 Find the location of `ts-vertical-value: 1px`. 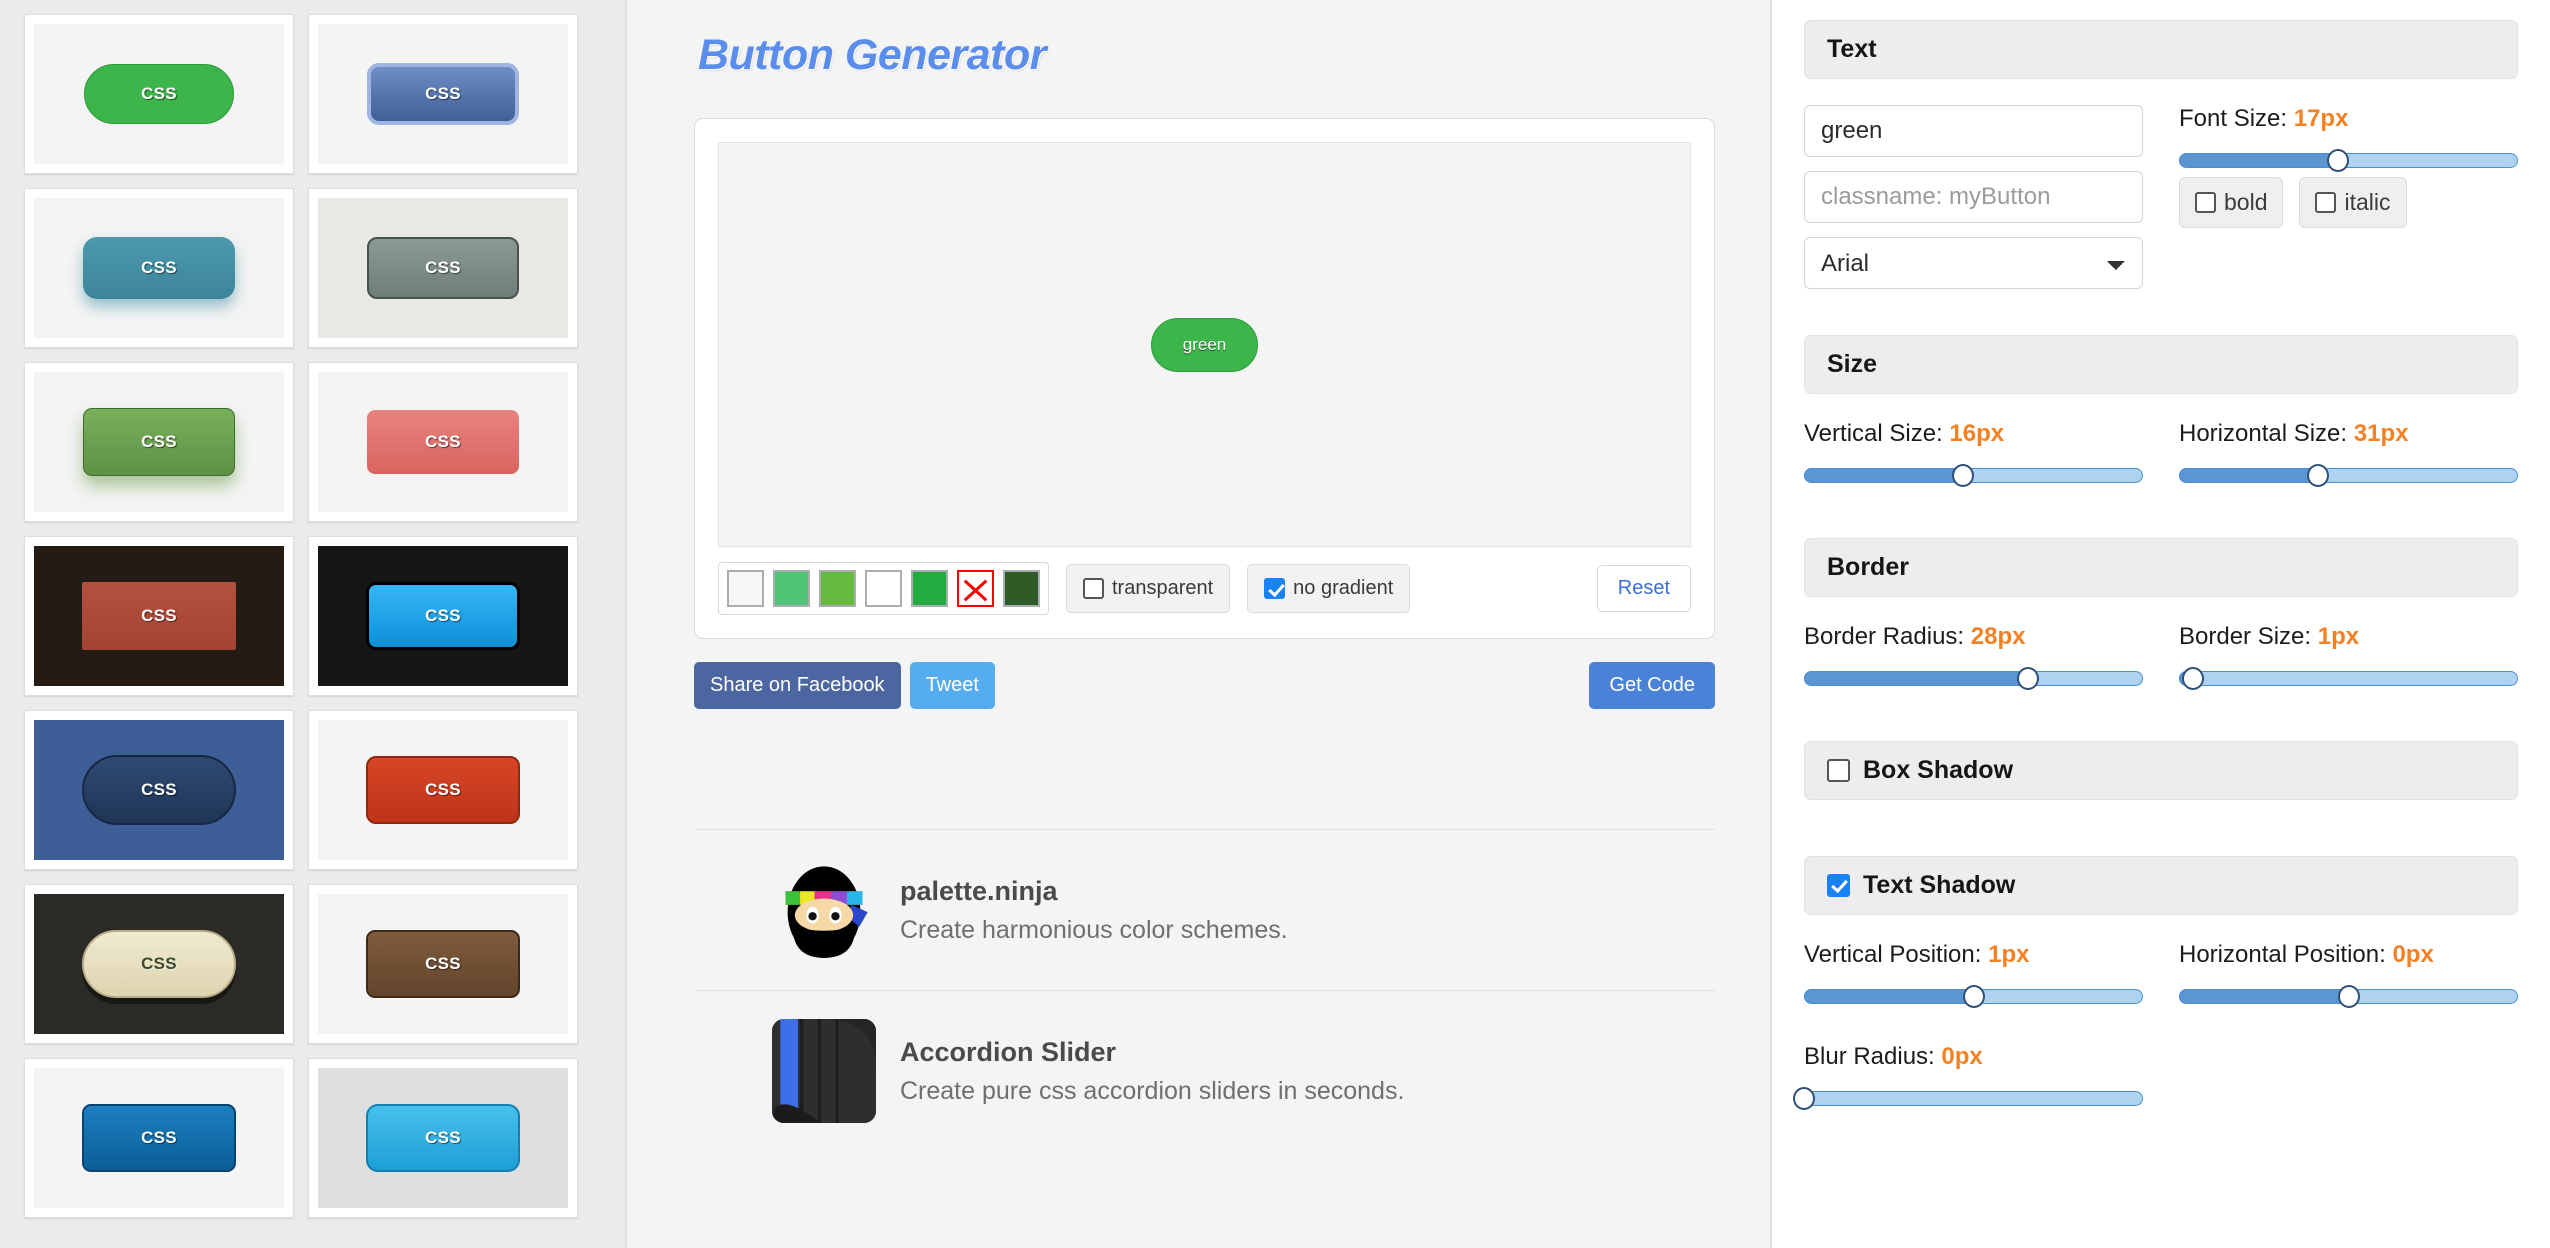

ts-vertical-value: 1px is located at coordinates (2009, 954).